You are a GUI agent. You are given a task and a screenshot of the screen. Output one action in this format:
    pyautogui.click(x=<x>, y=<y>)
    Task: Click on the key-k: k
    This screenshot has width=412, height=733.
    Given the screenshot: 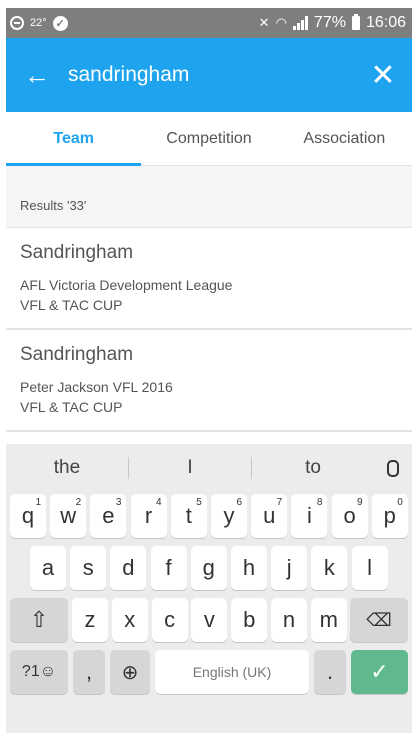 What is the action you would take?
    pyautogui.click(x=329, y=568)
    